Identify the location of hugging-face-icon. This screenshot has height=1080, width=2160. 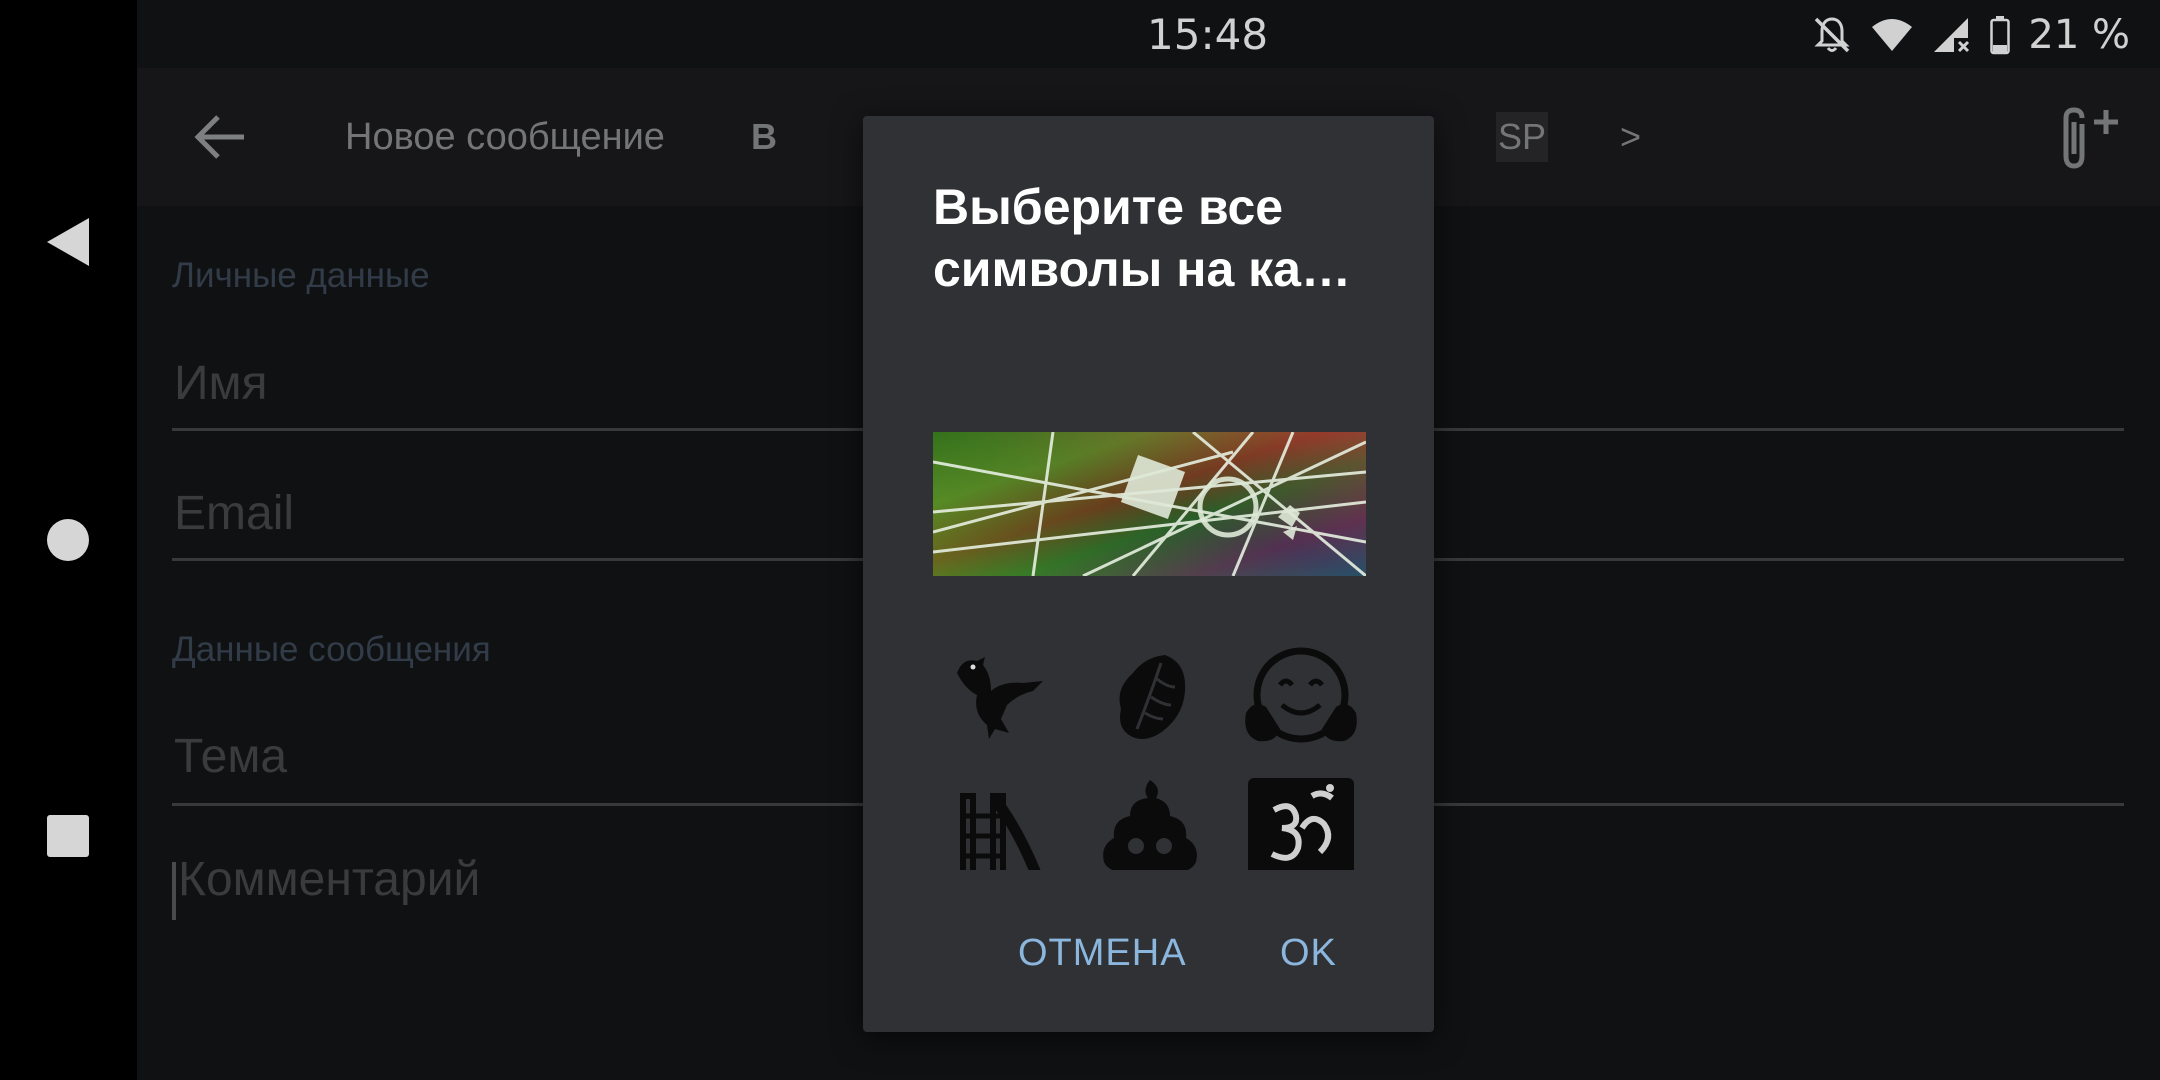
(1301, 695).